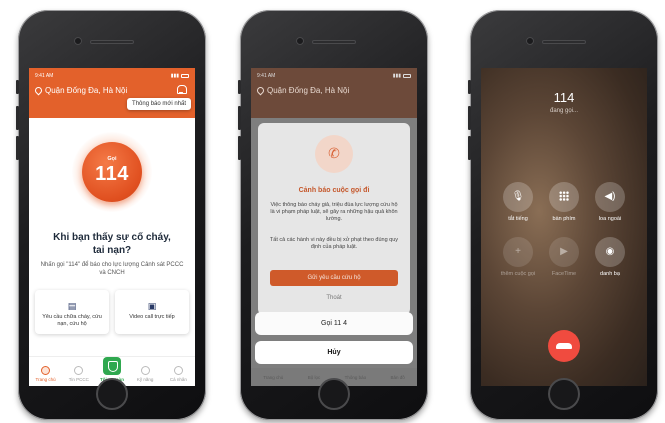 This screenshot has height=423, width=665. I want to click on fire-icon, so click(79, 370).